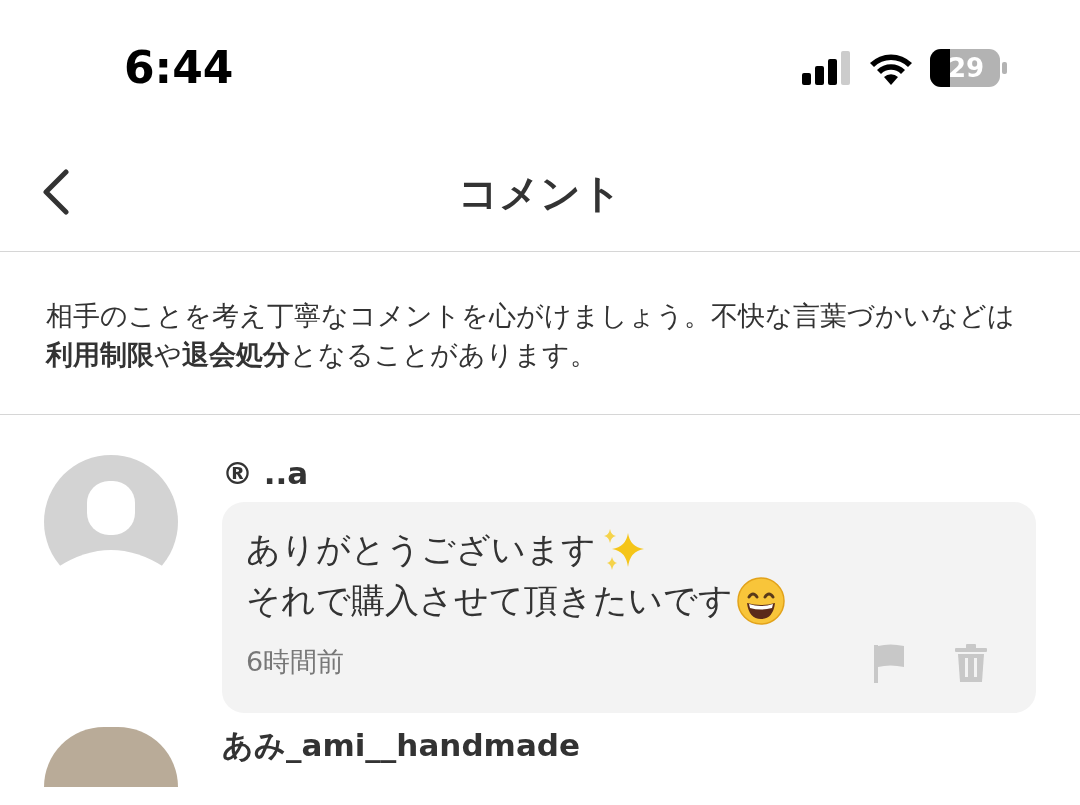  I want to click on page-title: コメント, so click(540, 193).